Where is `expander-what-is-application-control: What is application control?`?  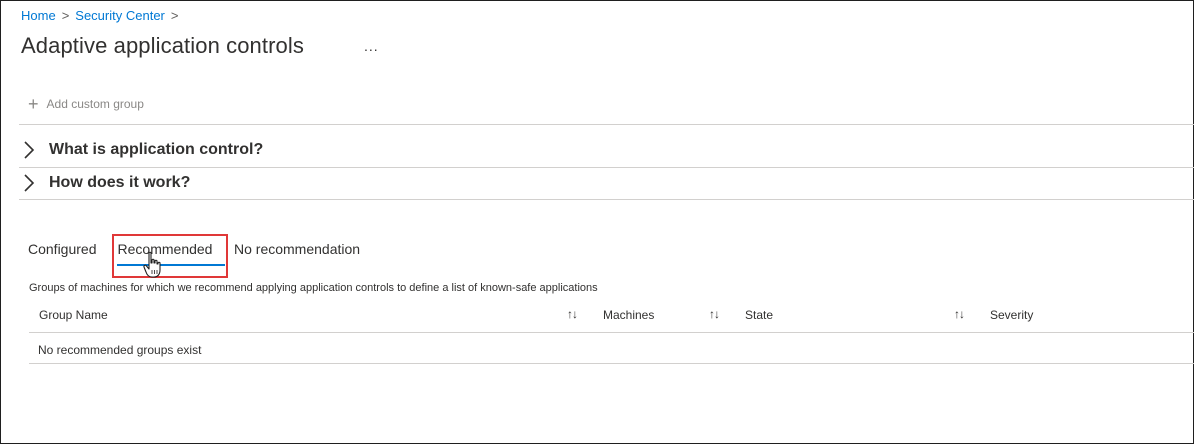
expander-what-is-application-control: What is application control? is located at coordinates (143, 150).